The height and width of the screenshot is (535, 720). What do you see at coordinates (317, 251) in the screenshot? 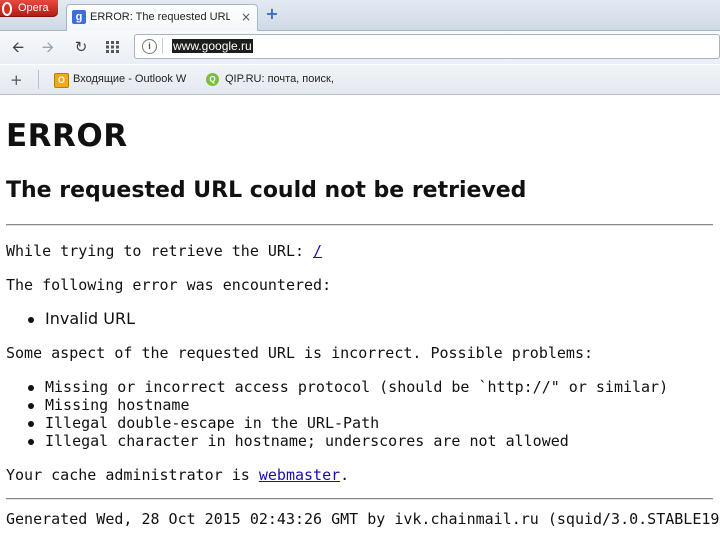
I see `retrieve-url-link: /` at bounding box center [317, 251].